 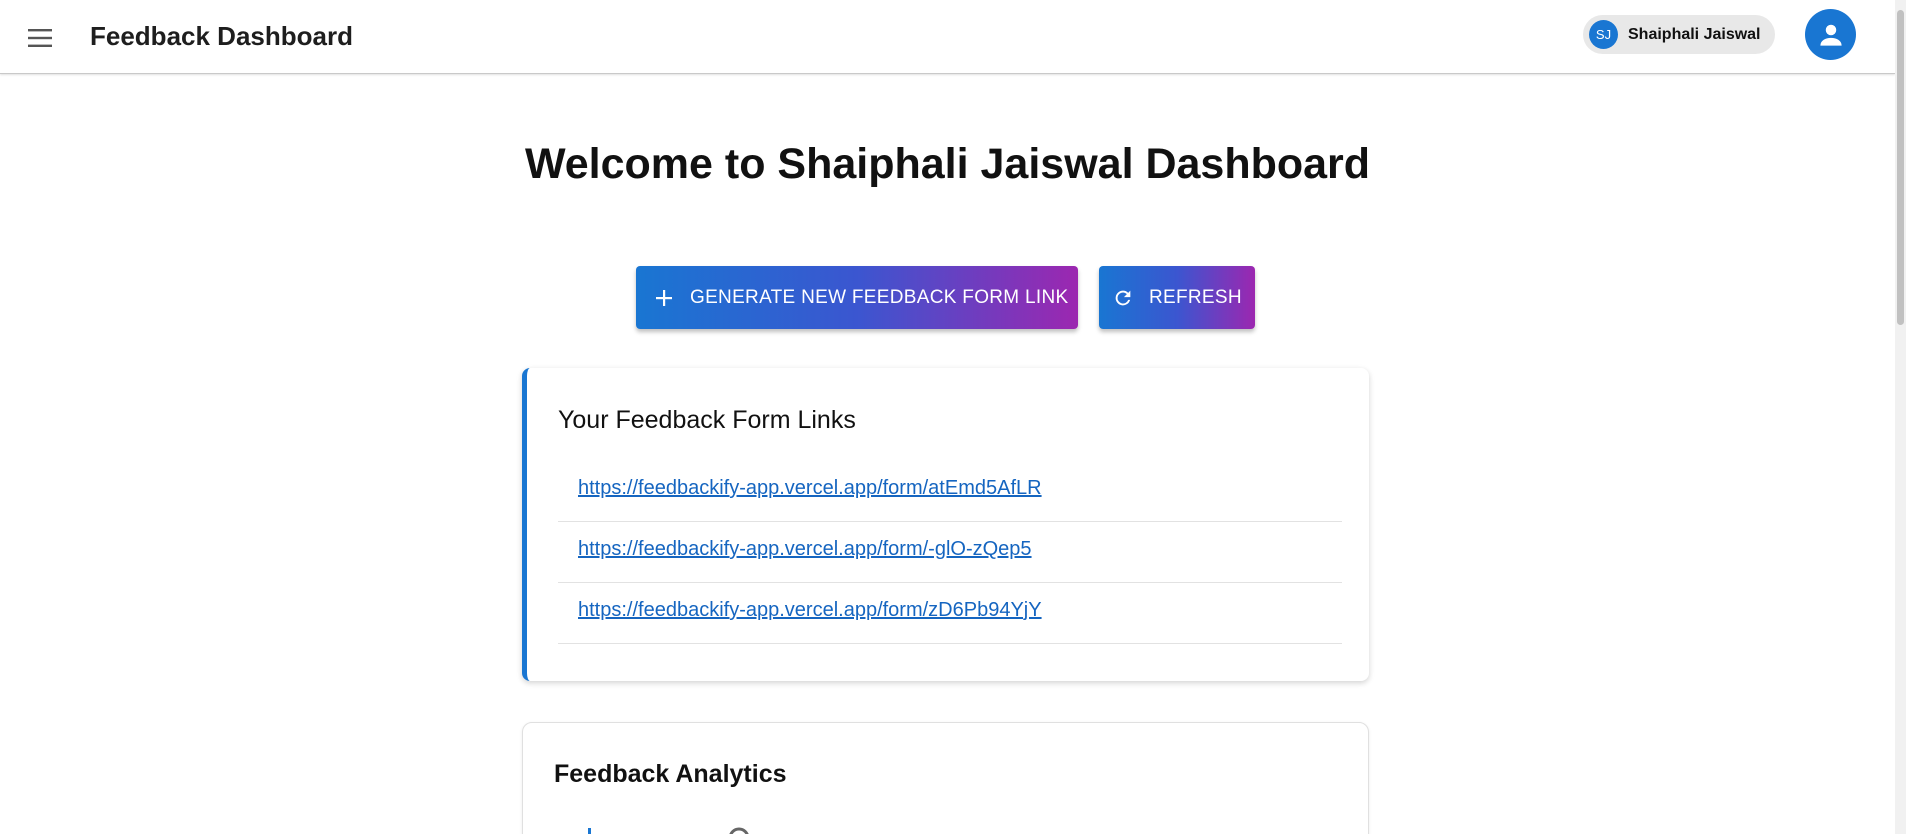 What do you see at coordinates (664, 298) in the screenshot?
I see `add-icon` at bounding box center [664, 298].